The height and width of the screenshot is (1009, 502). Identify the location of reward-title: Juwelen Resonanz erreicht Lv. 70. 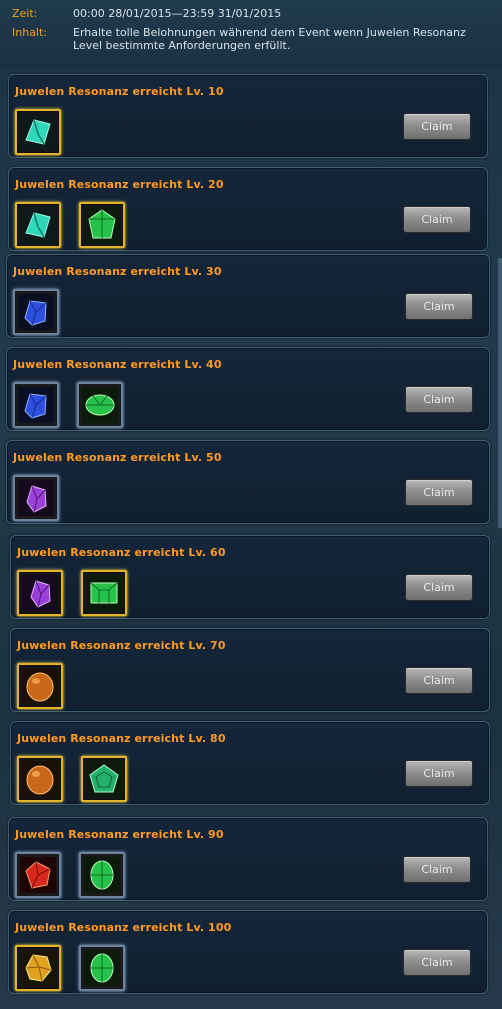
(121, 645).